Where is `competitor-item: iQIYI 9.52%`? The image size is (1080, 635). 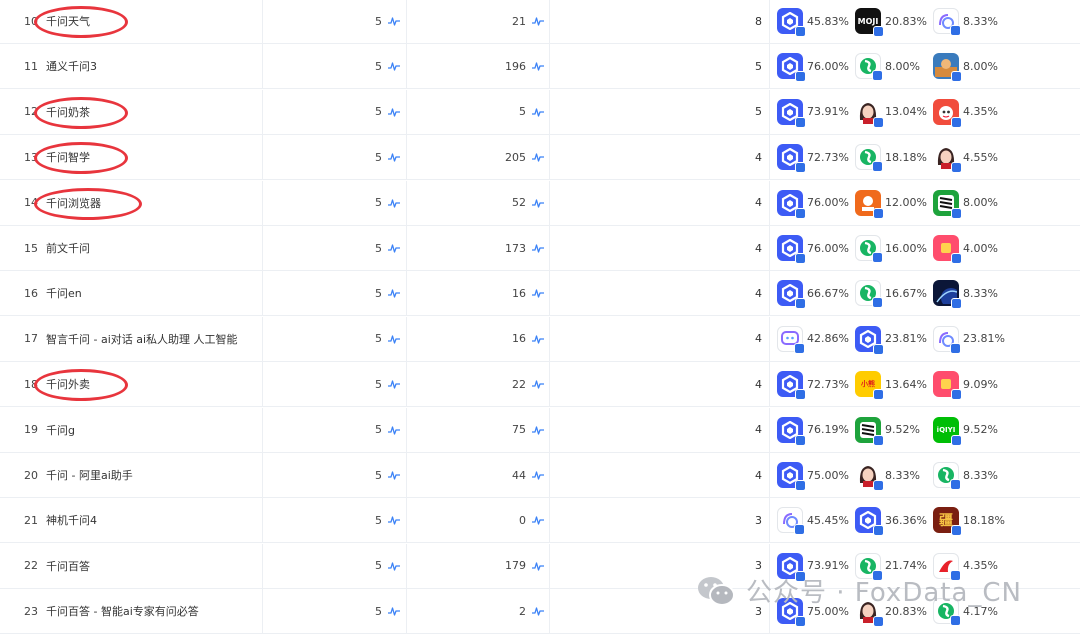 competitor-item: iQIYI 9.52% is located at coordinates (965, 430).